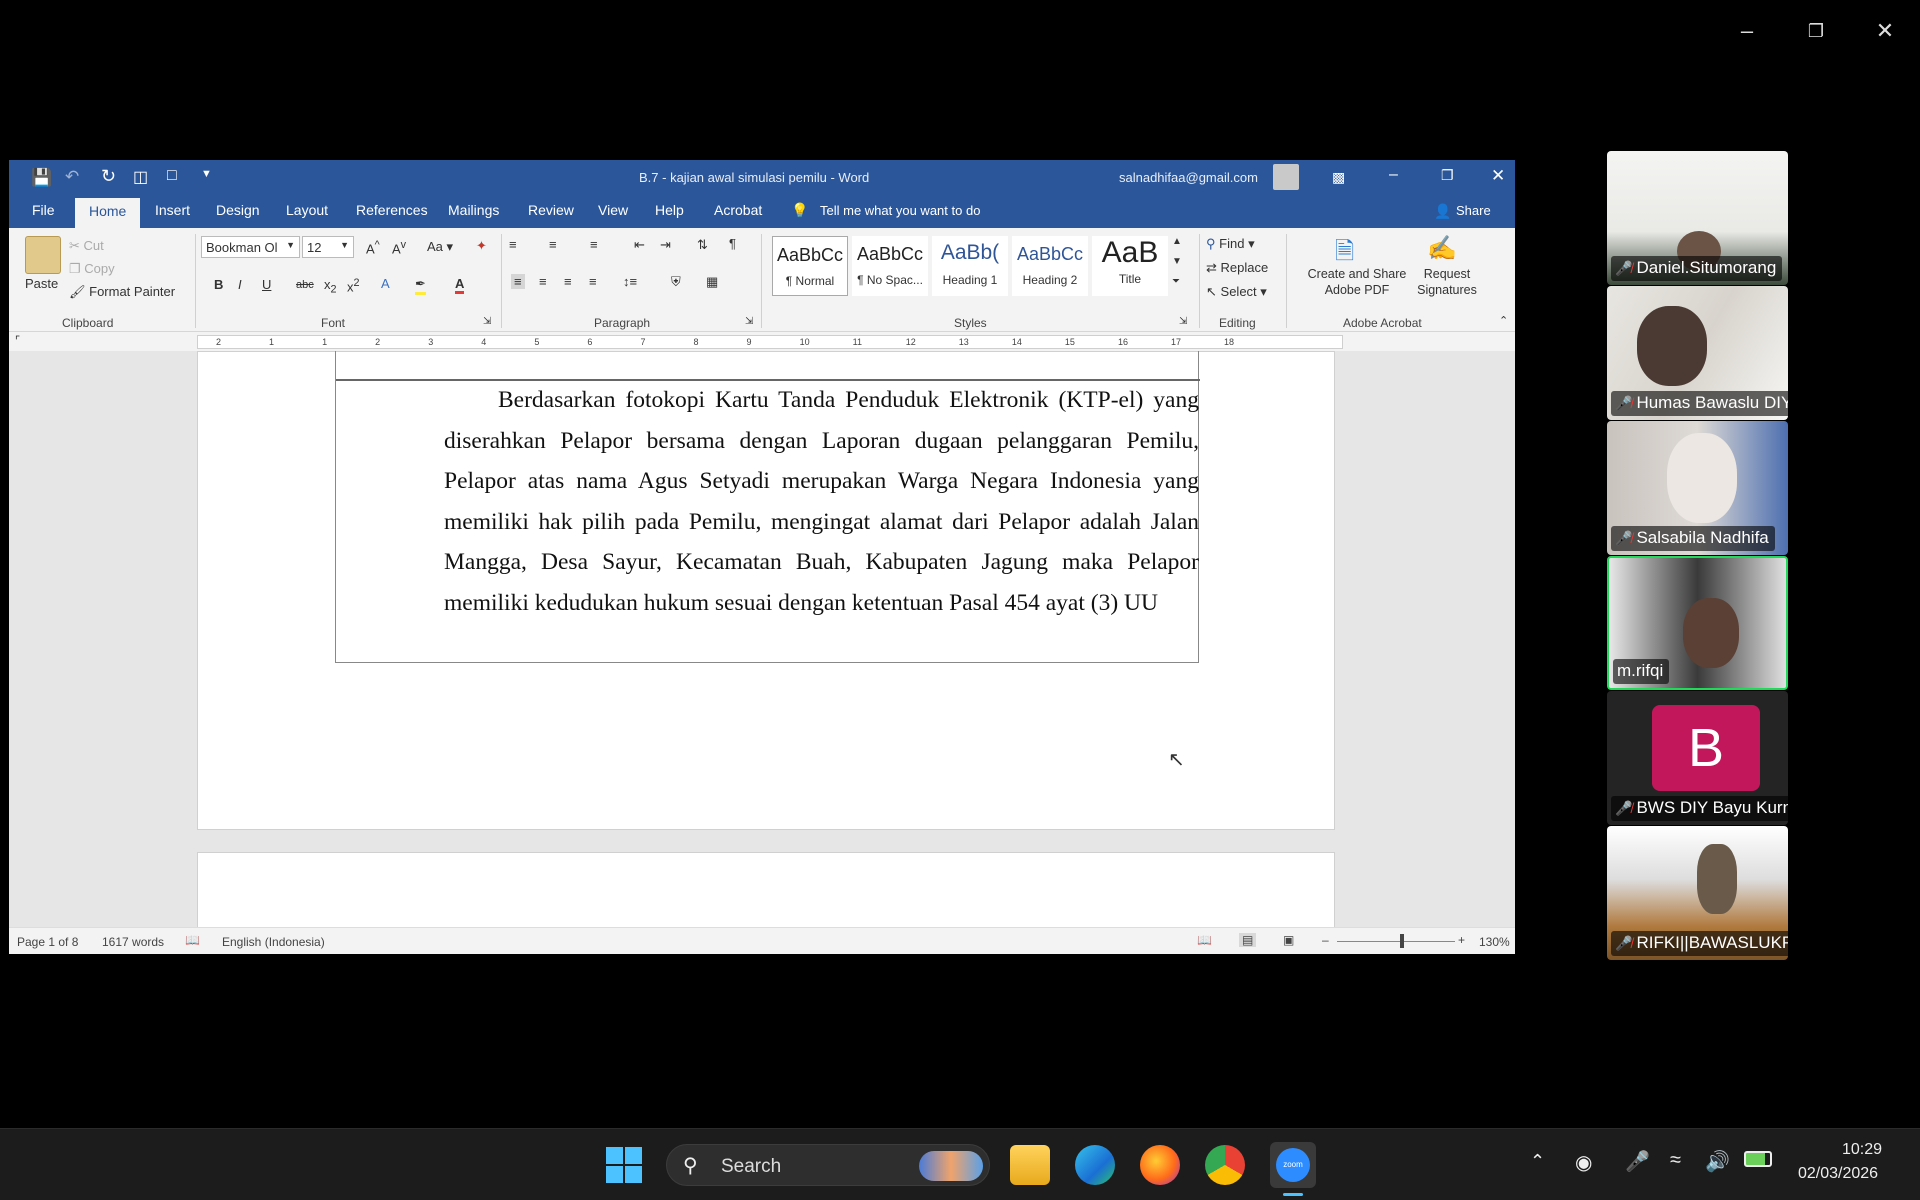 The image size is (1920, 1200). Describe the element at coordinates (1885, 31) in the screenshot. I see `close-icon: ✕` at that location.